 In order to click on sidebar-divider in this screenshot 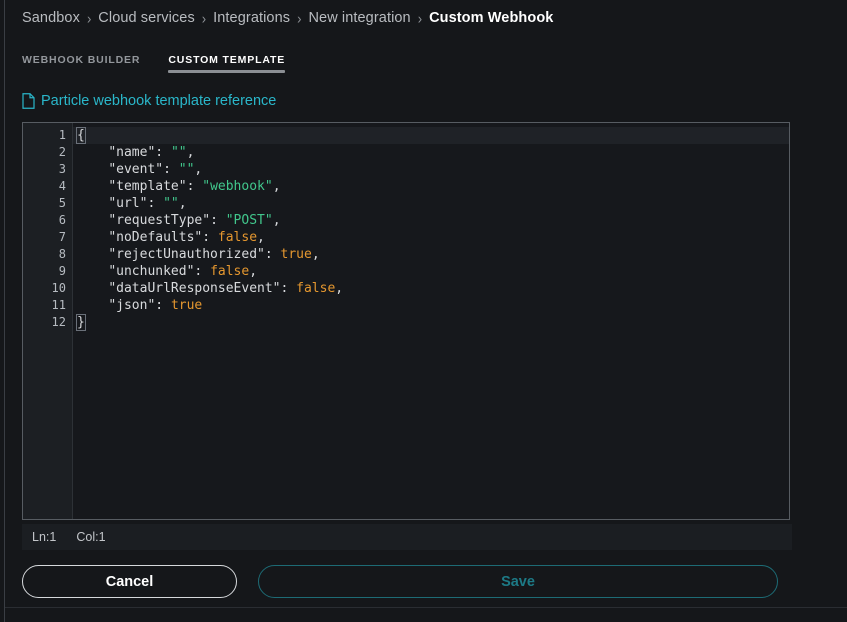, I will do `click(4, 311)`.